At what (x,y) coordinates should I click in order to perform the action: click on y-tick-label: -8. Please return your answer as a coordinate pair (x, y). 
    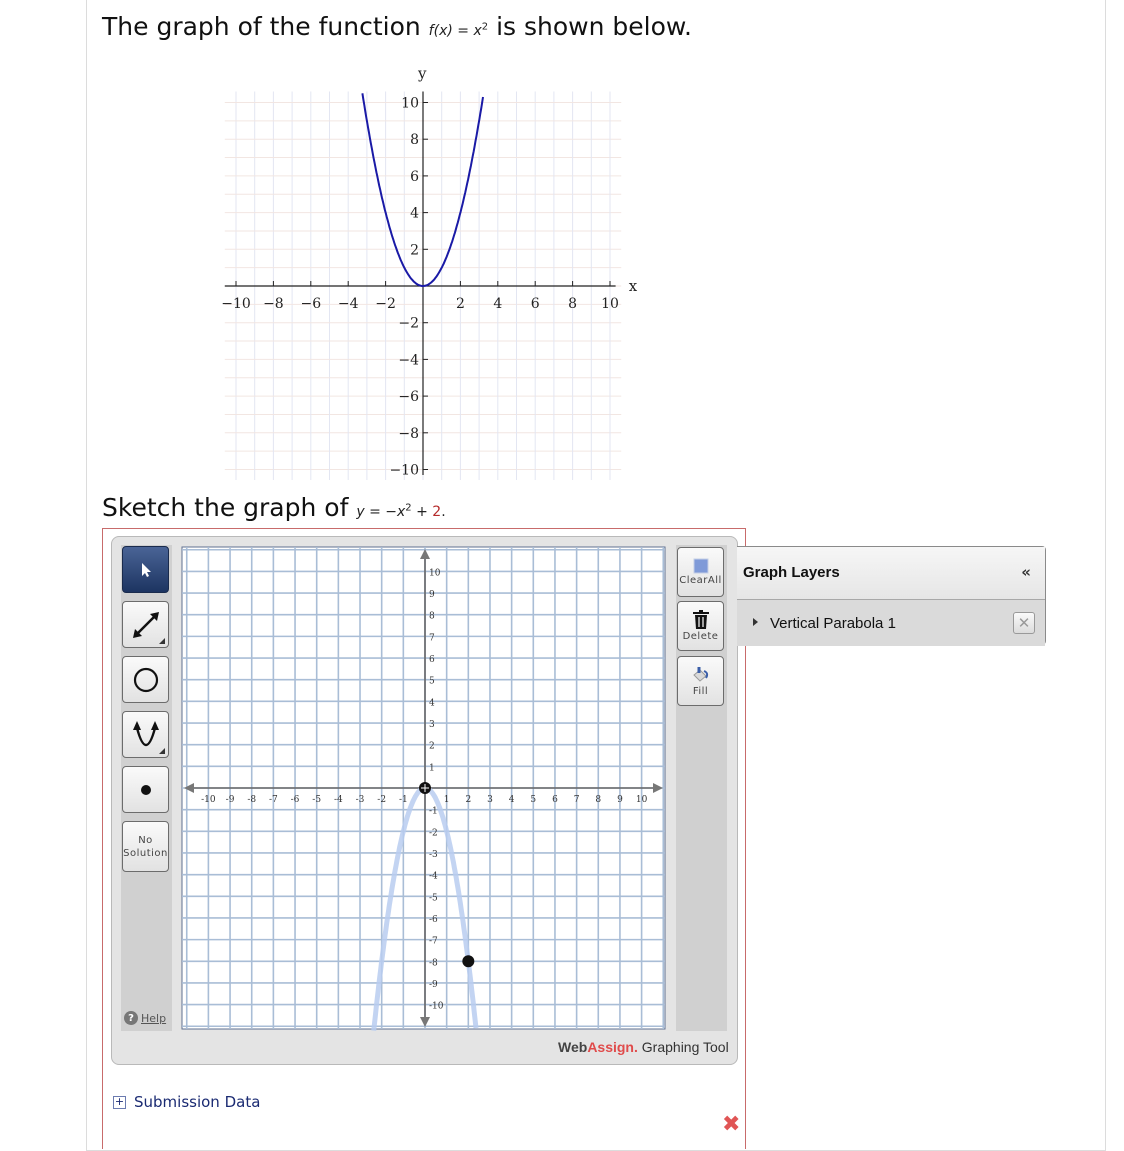
    Looking at the image, I should click on (433, 963).